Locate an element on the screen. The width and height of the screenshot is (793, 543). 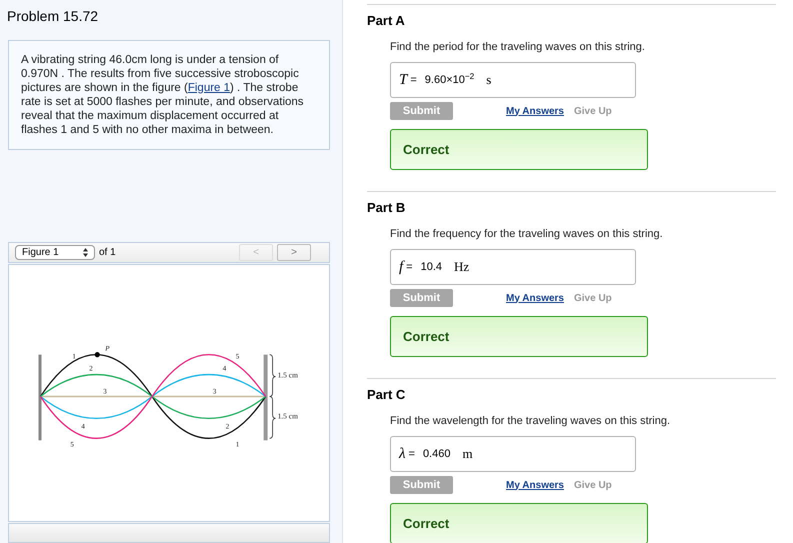
answer-field: T = 9.60×10$^{−2}$ s is located at coordinates (513, 80).